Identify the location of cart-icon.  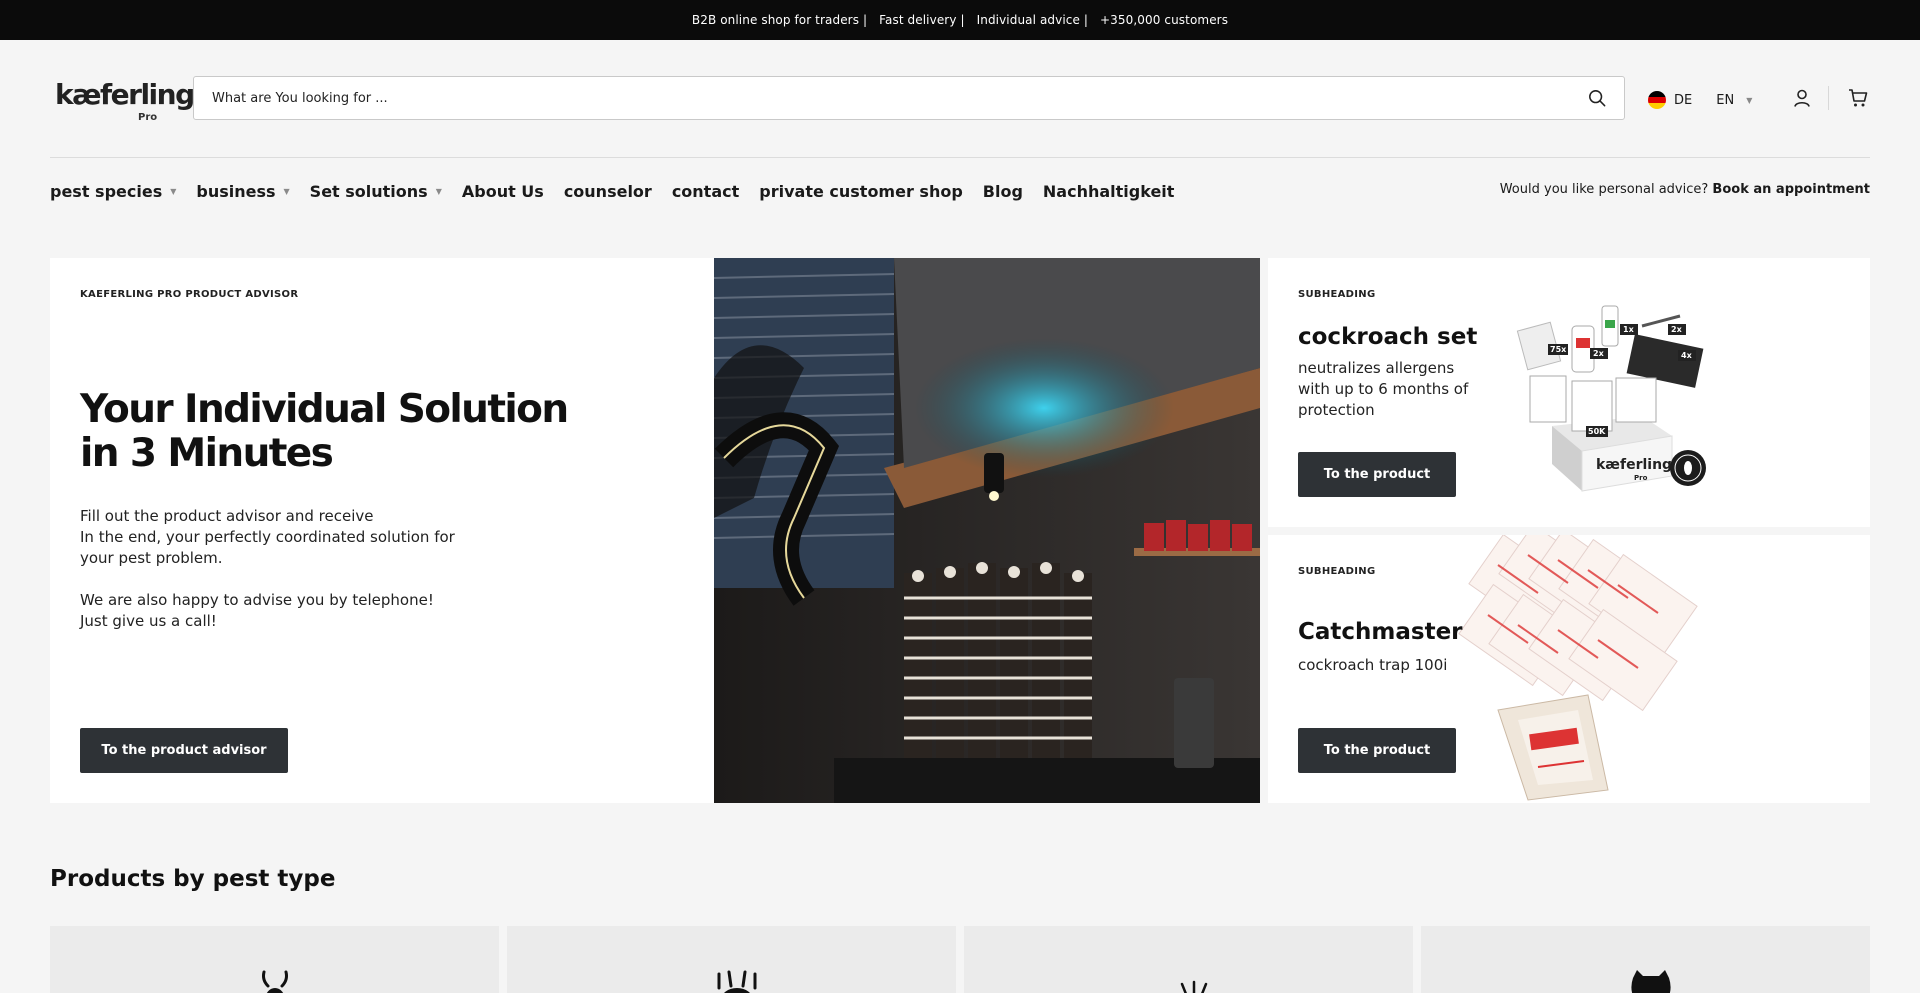
(1858, 98).